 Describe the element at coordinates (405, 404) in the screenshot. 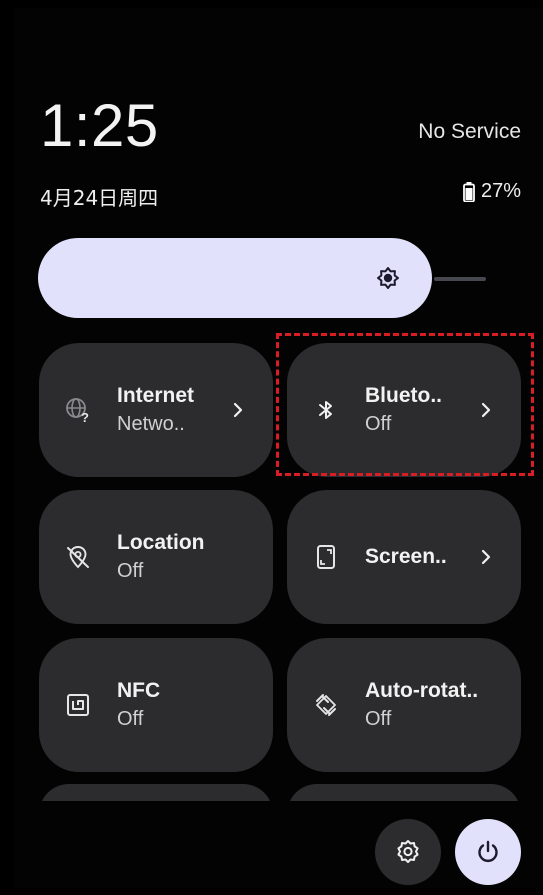

I see `highlight-box` at that location.